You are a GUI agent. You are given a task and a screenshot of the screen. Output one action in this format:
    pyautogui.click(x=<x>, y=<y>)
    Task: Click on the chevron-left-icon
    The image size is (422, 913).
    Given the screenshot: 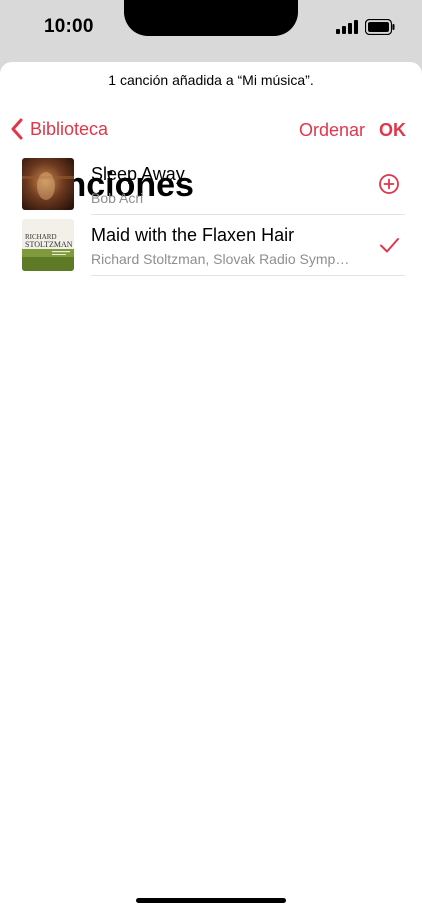 What is the action you would take?
    pyautogui.click(x=17, y=129)
    